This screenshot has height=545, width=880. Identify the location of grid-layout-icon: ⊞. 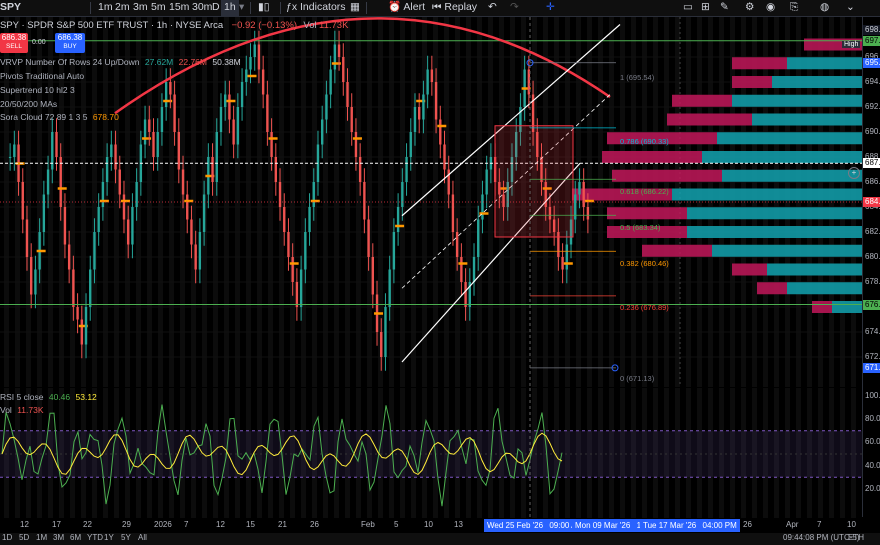
(705, 8).